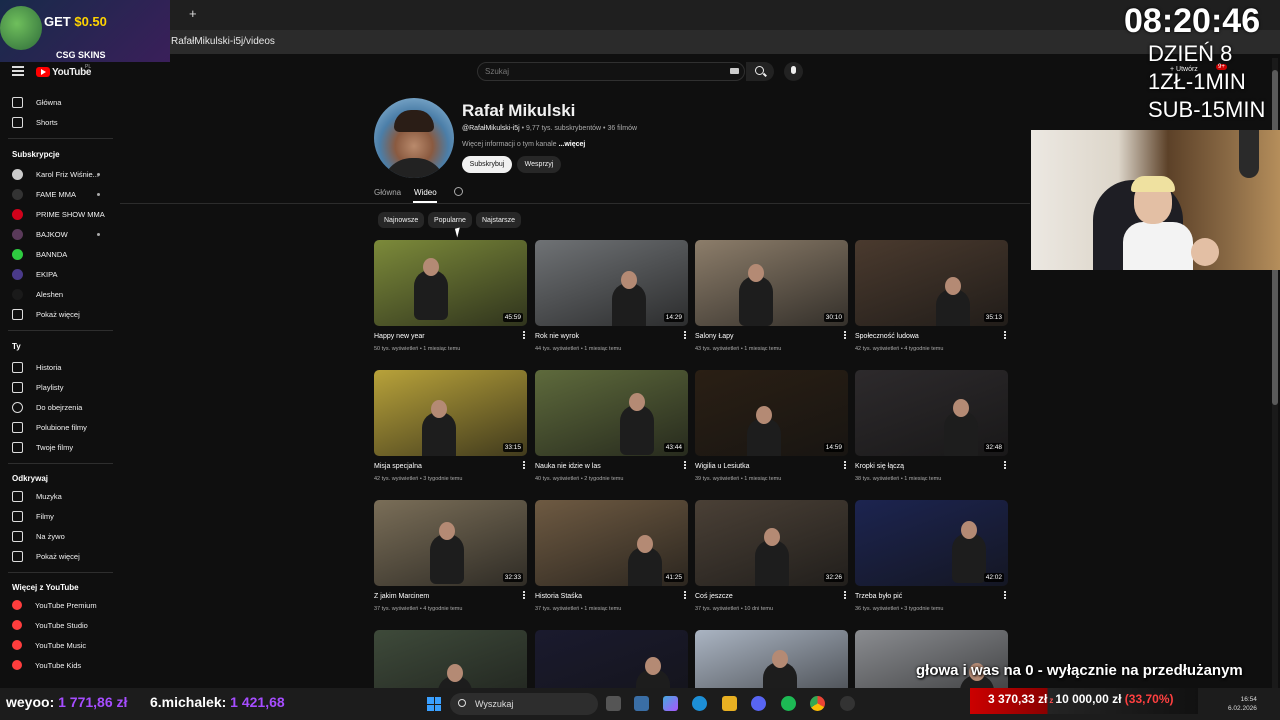  What do you see at coordinates (35, 274) in the screenshot?
I see `sidebar-item-subscription: EKIPA` at bounding box center [35, 274].